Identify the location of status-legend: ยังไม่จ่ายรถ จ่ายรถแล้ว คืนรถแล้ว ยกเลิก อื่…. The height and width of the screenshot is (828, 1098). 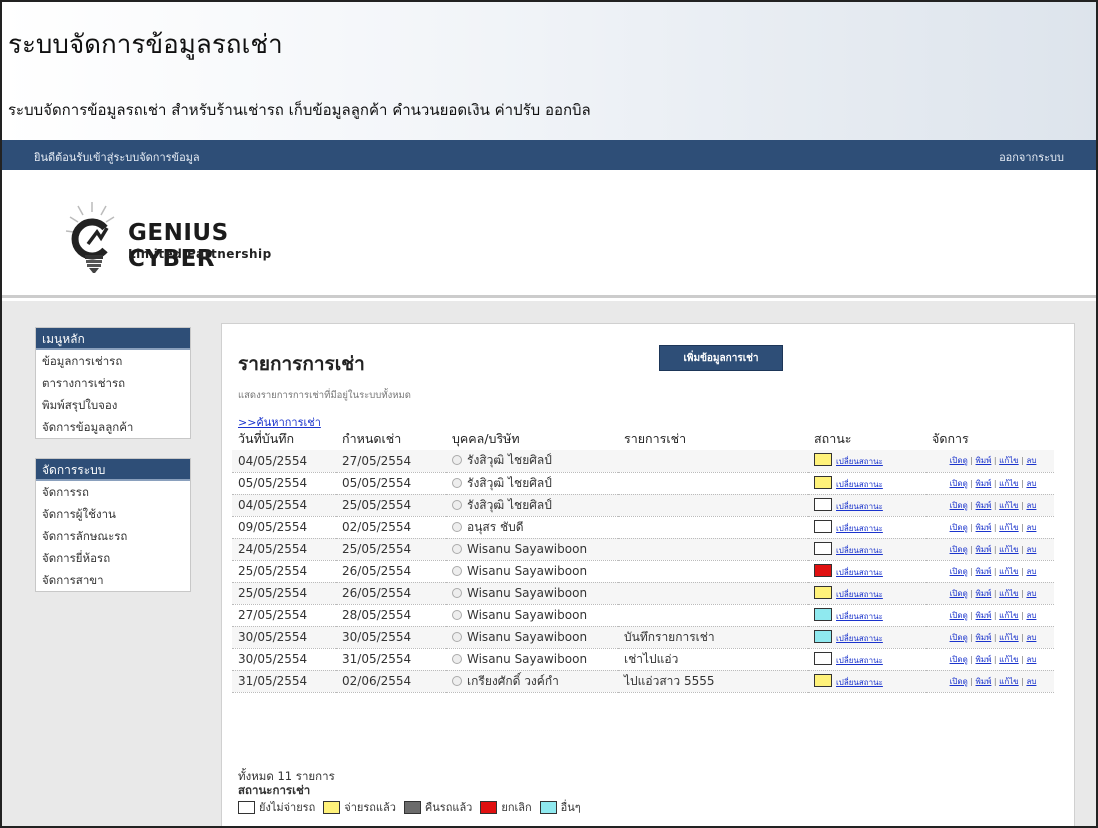
(413, 807).